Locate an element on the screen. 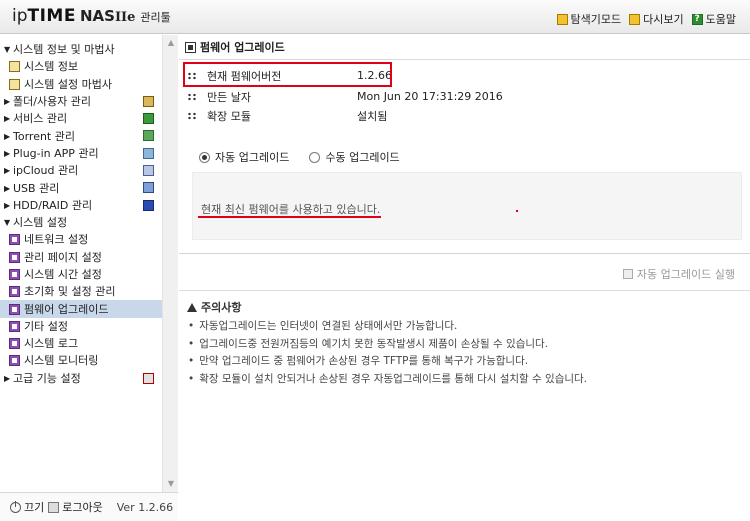 This screenshot has height=521, width=750. sidebar-item-firmware-upgrade: 펌웨어 업그레이드 is located at coordinates (81, 309).